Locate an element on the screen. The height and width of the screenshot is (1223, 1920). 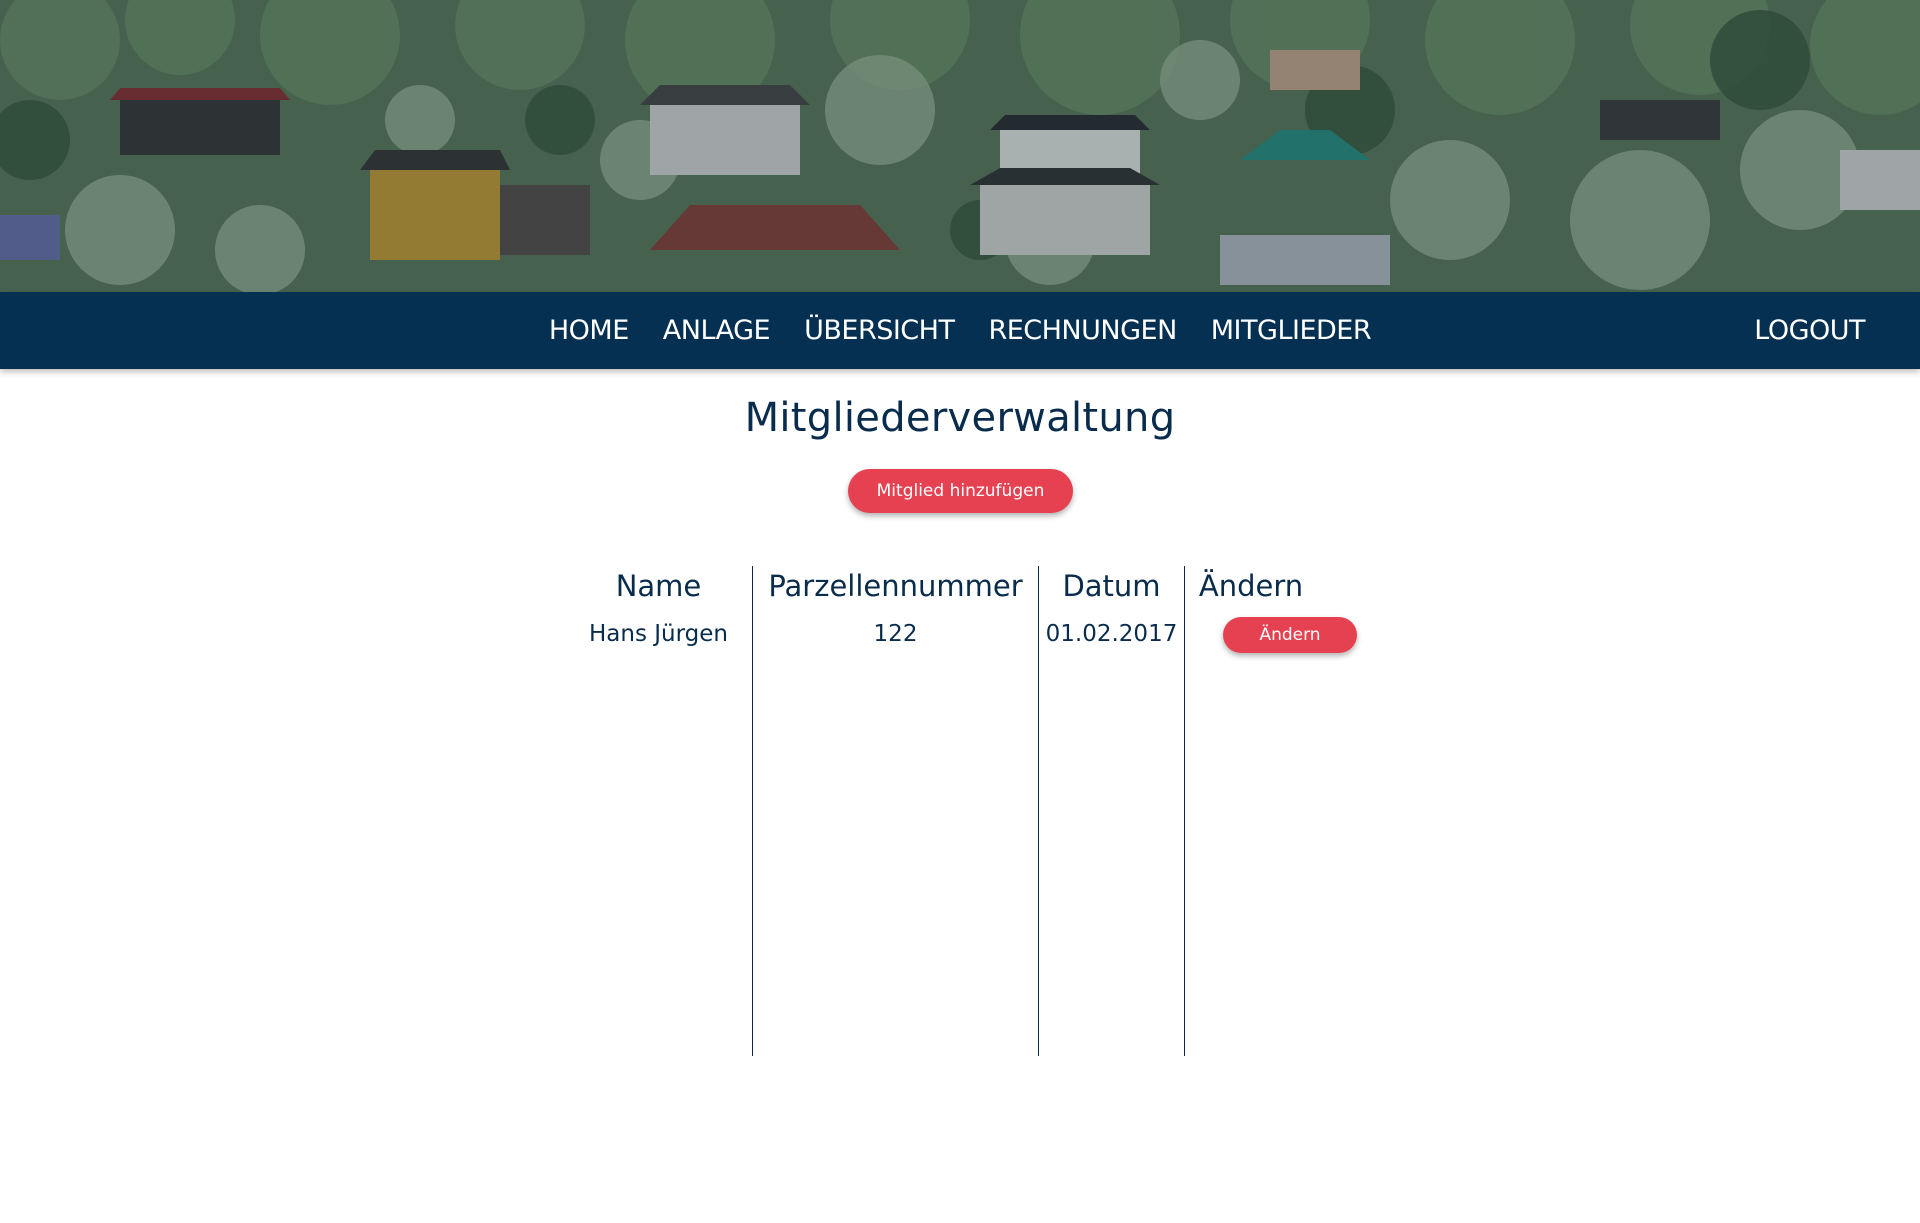
column-header-name: Name is located at coordinates (658, 586).